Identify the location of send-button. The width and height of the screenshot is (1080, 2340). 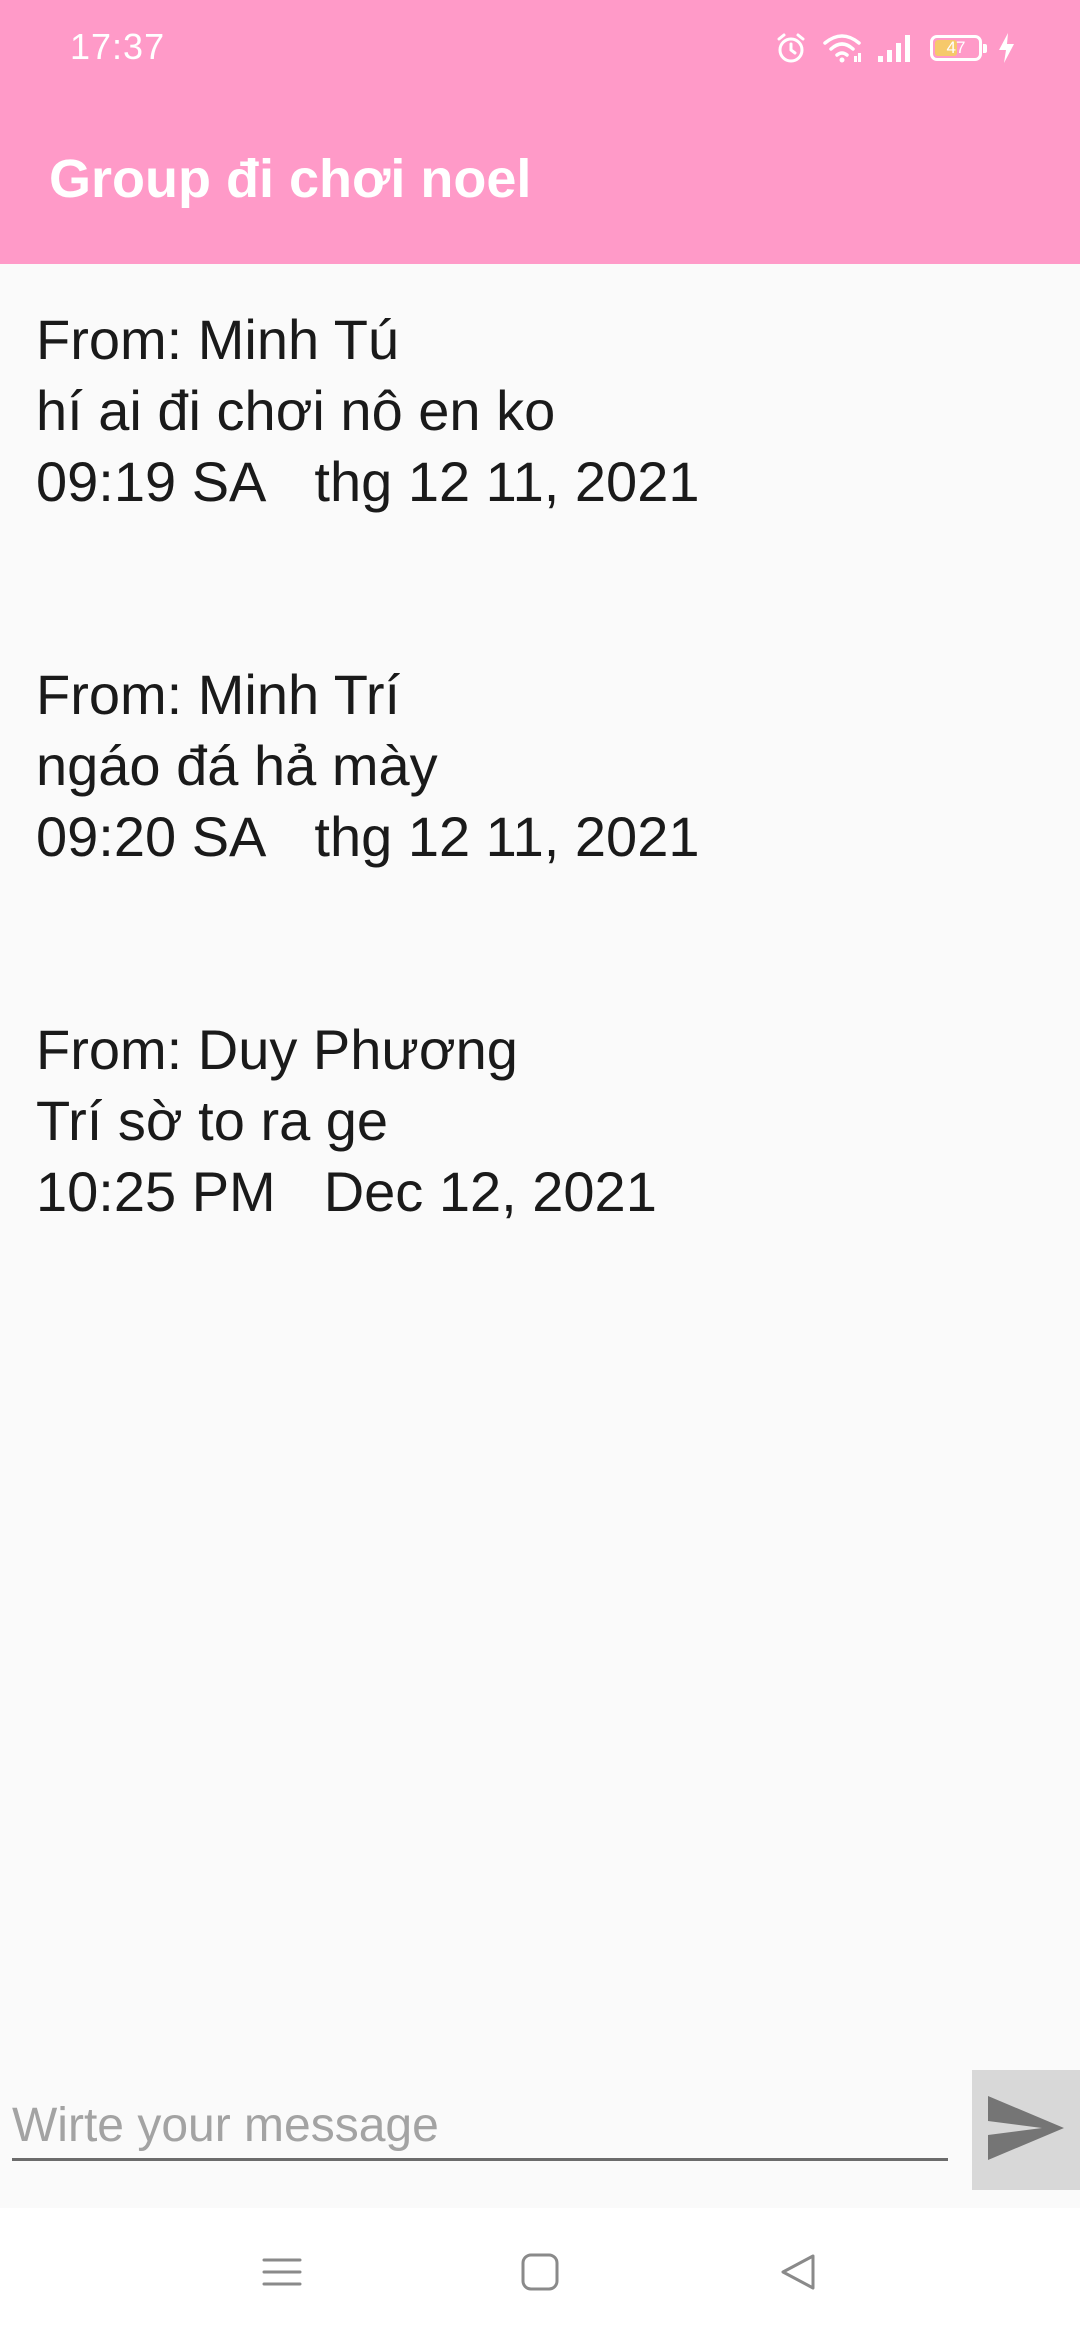
(1026, 2130).